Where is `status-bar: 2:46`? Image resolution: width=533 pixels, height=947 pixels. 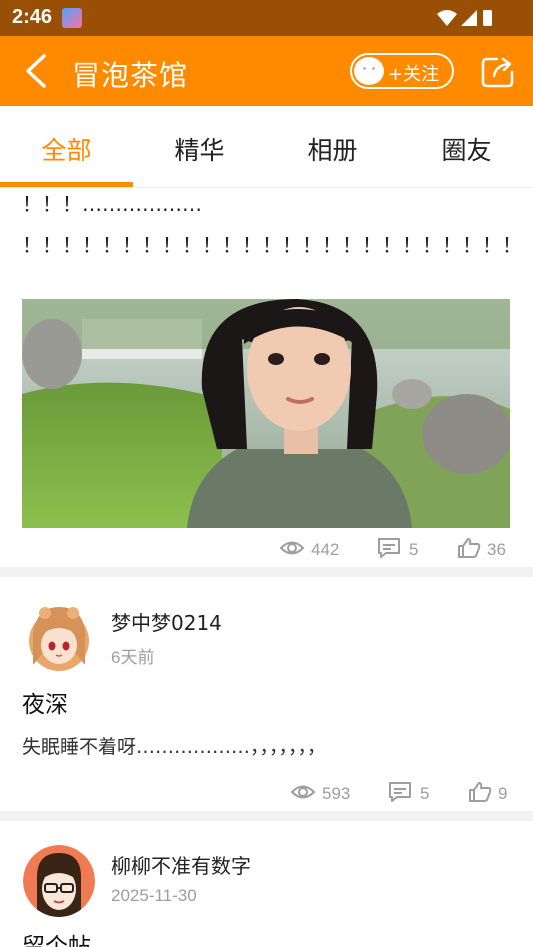
status-bar: 2:46 is located at coordinates (266, 18).